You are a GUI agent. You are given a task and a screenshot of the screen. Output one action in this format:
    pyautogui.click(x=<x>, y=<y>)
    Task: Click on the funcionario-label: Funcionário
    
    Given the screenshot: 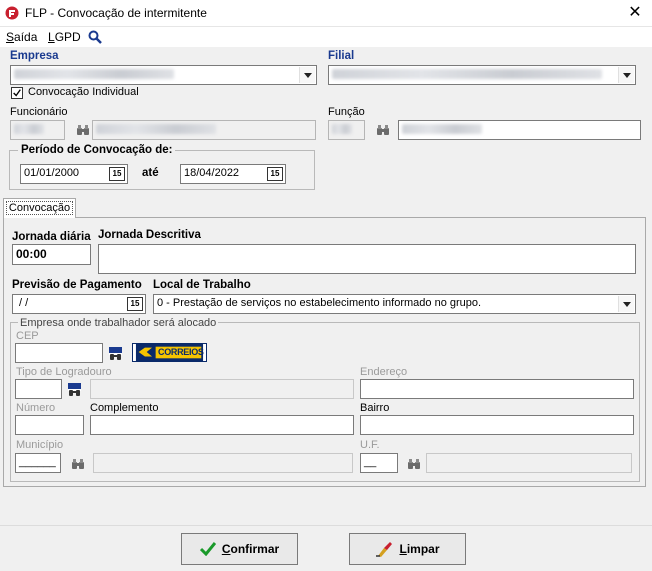 What is the action you would take?
    pyautogui.click(x=39, y=112)
    